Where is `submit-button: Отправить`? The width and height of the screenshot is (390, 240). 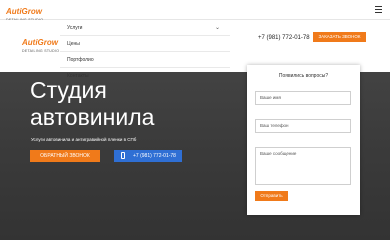
submit-button: Отправить is located at coordinates (271, 196).